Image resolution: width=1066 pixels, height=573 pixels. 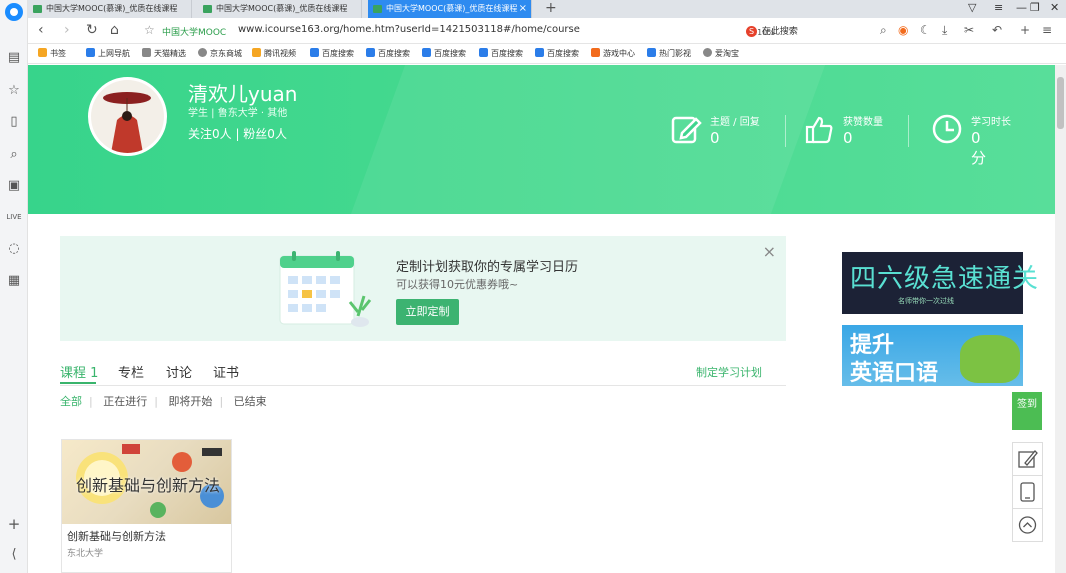 I want to click on site-label: 中国大学MOOC, so click(x=194, y=33).